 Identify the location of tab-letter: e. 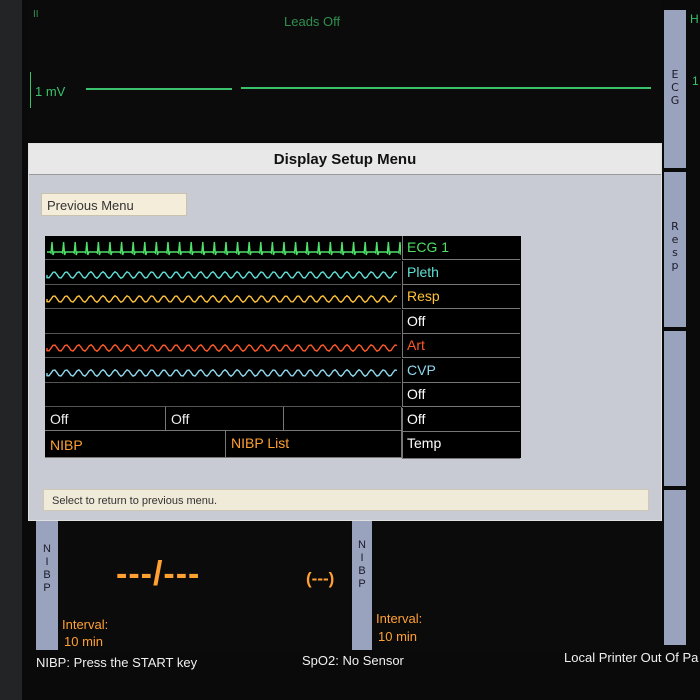
(675, 239).